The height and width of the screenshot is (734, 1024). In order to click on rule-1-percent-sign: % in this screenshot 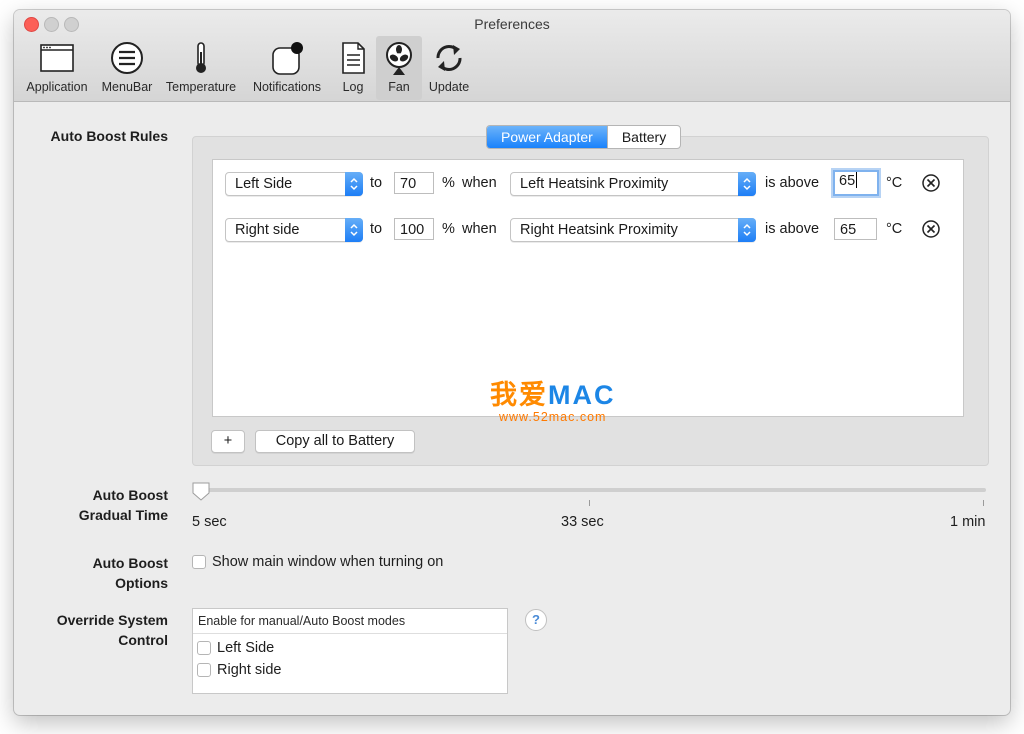, I will do `click(448, 183)`.